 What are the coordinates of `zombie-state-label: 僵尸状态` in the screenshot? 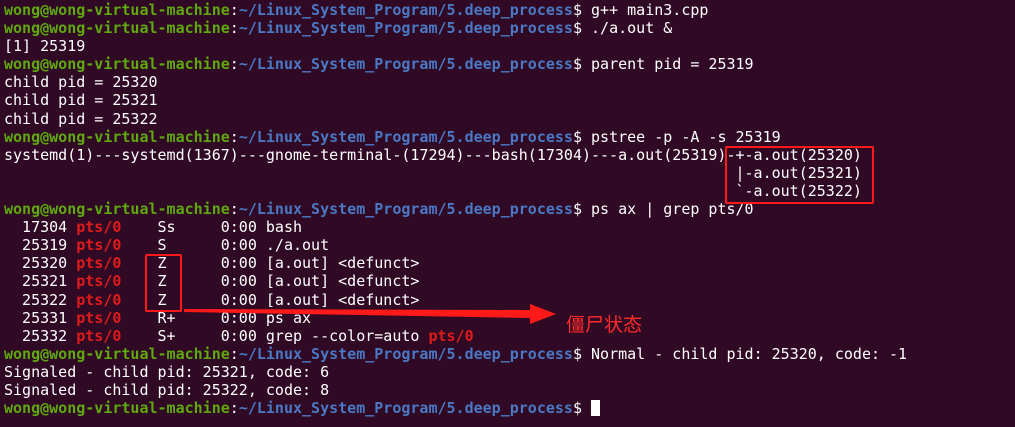 It's located at (604, 325).